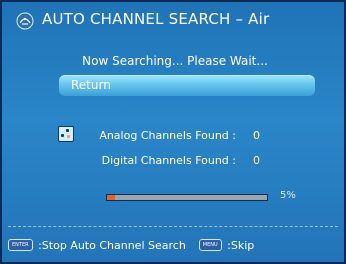 This screenshot has height=264, width=346. Describe the element at coordinates (156, 19) in the screenshot. I see `dialog-title: AUTO CHANNEL SEARCH – Air` at that location.